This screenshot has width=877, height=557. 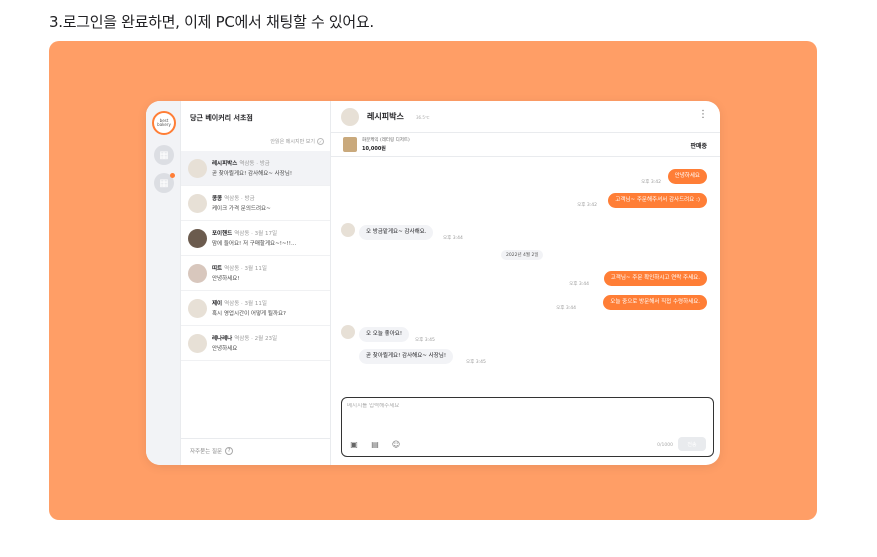 What do you see at coordinates (657, 200) in the screenshot?
I see `outgoing-message: 고객님~ 주문해주셔서 감사드려요 :)` at bounding box center [657, 200].